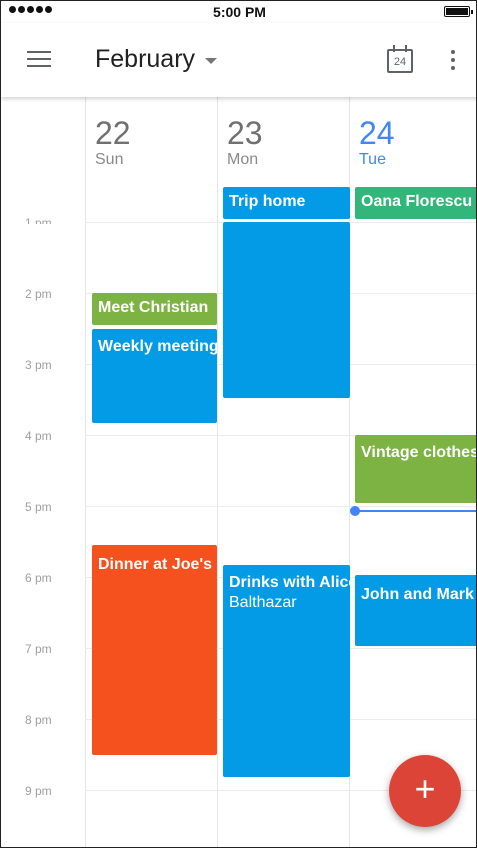  What do you see at coordinates (377, 133) in the screenshot?
I see `day-number: 24` at bounding box center [377, 133].